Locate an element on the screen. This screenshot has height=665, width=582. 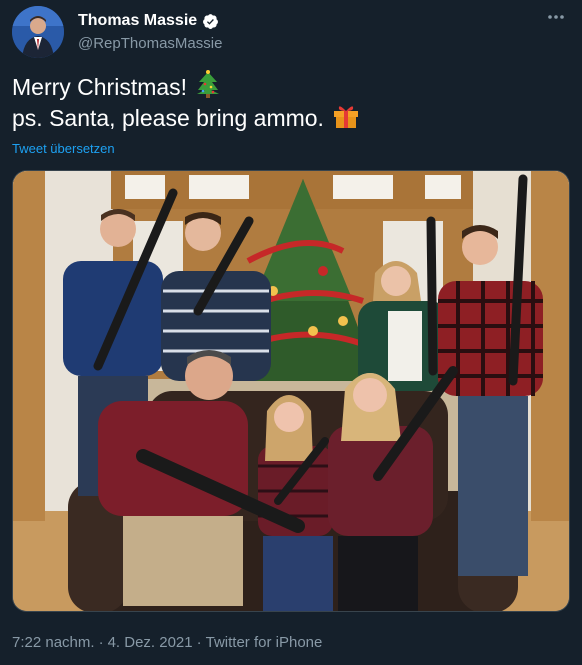
user-names: Thomas Massie @RepThomasMassie is located at coordinates (150, 31).